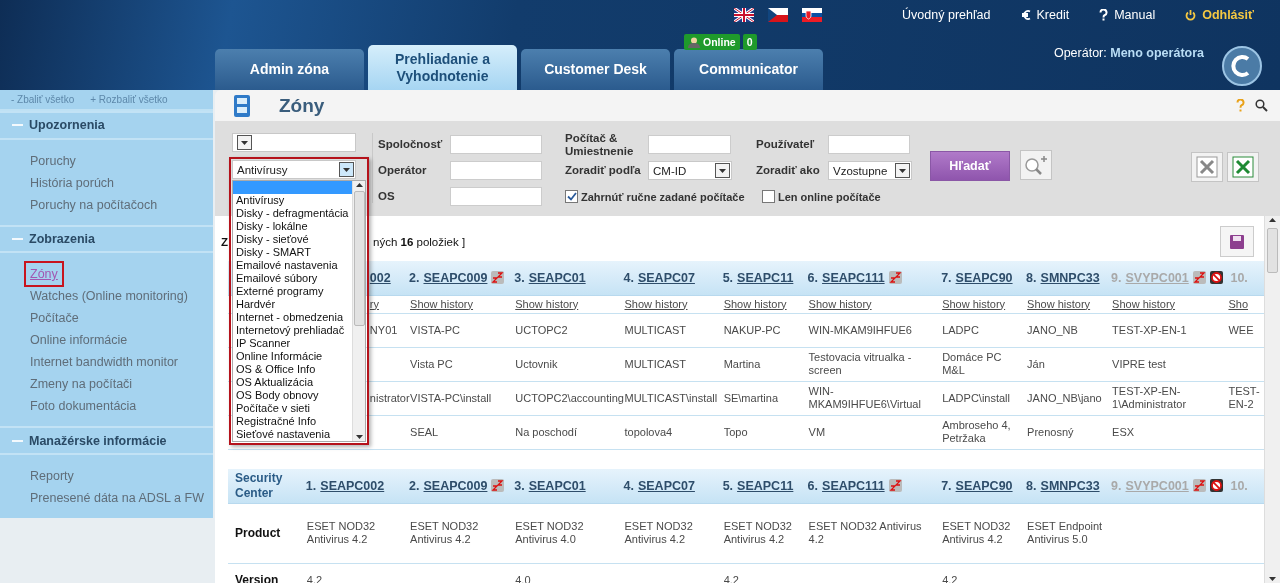 This screenshot has width=1280, height=583. I want to click on british-flag-icon, so click(744, 15).